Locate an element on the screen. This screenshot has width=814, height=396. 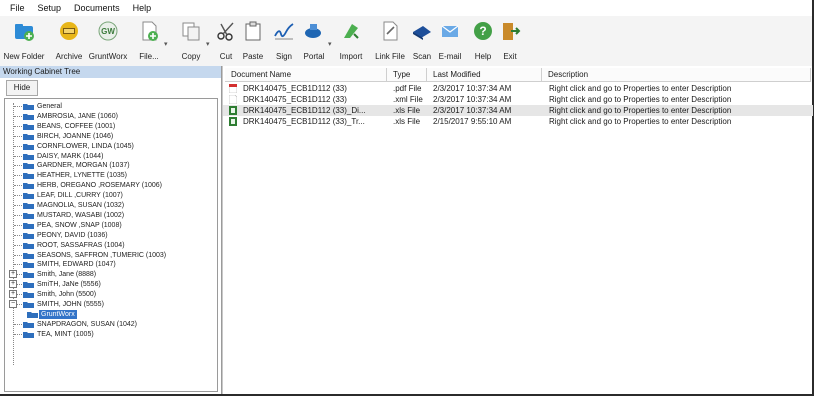
sign-button: Sign is located at coordinates (284, 40).